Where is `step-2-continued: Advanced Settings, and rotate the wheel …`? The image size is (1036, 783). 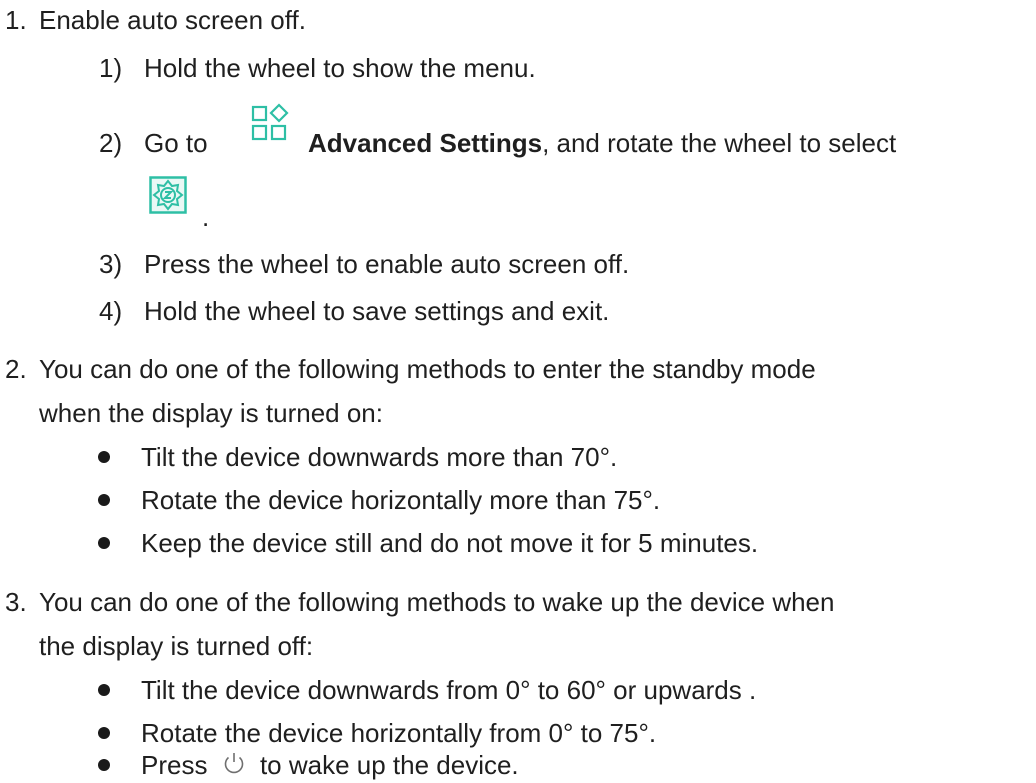
step-2-continued: Advanced Settings, and rotate the wheel … is located at coordinates (602, 143).